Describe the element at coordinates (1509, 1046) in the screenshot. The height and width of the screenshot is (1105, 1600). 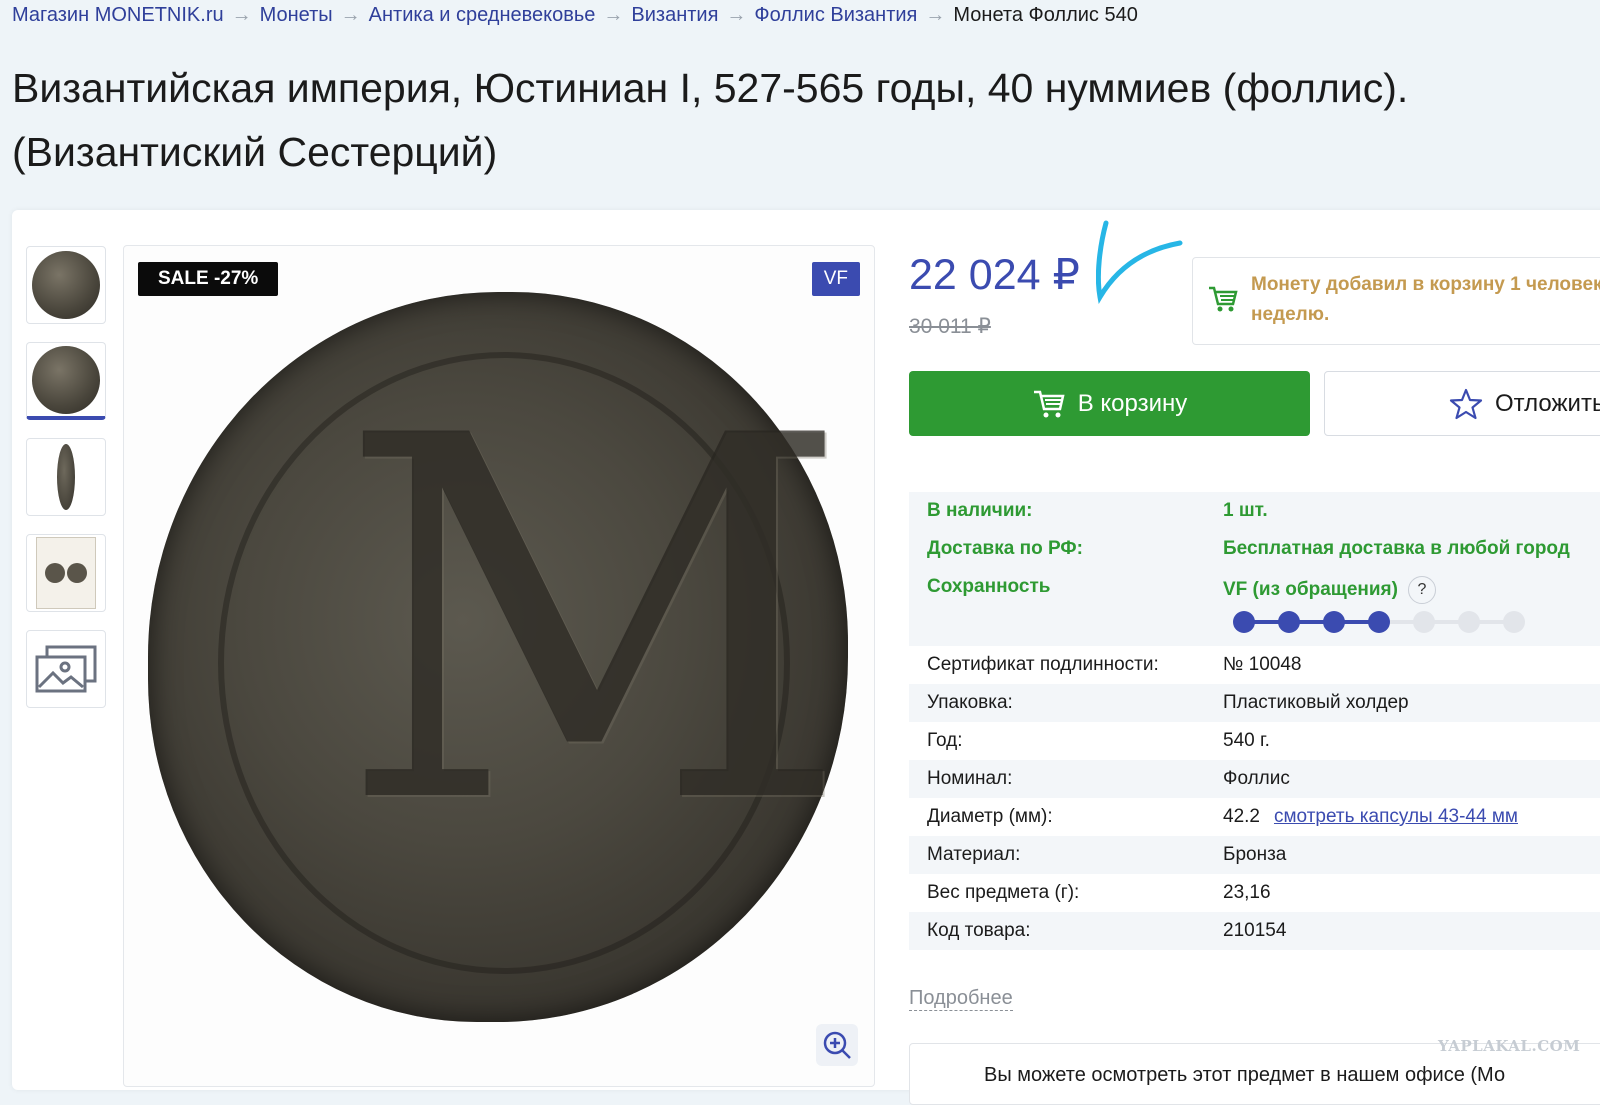
I see `watermark: YAPLAKAL.COM` at that location.